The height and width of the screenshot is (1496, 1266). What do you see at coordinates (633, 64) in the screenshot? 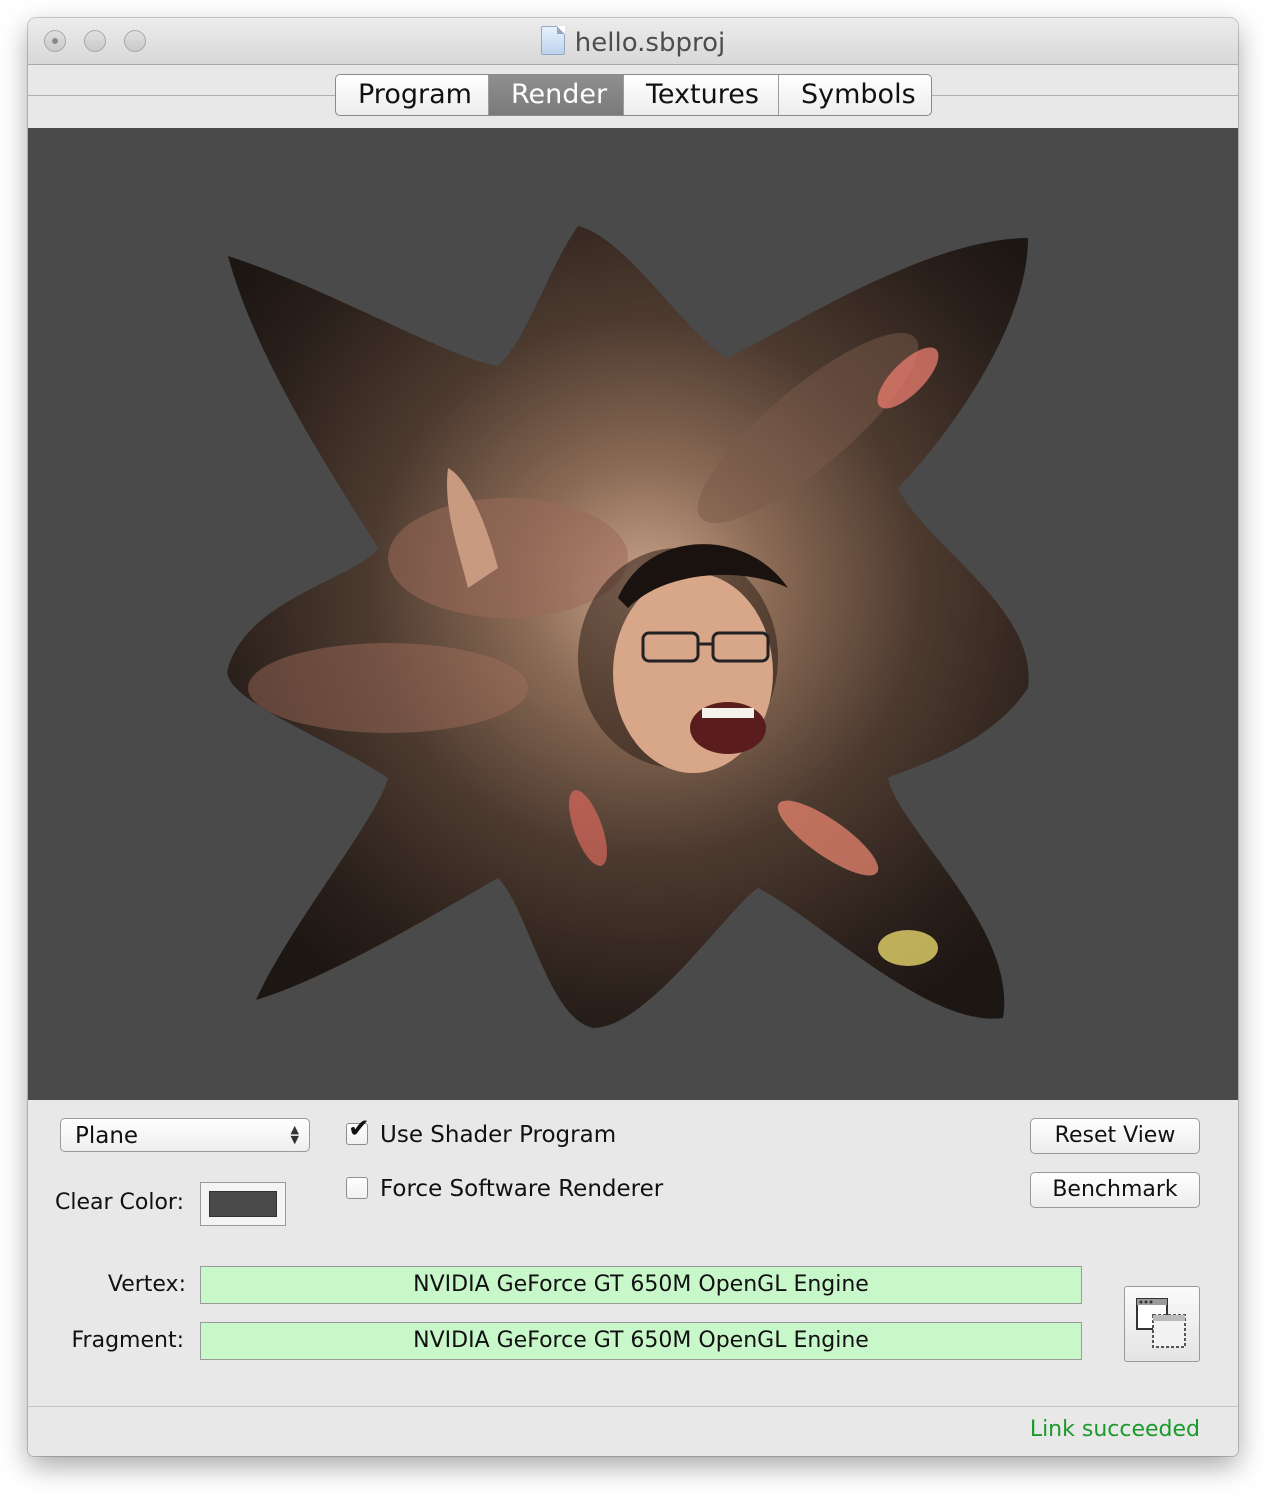
I see `titlebar-divider` at bounding box center [633, 64].